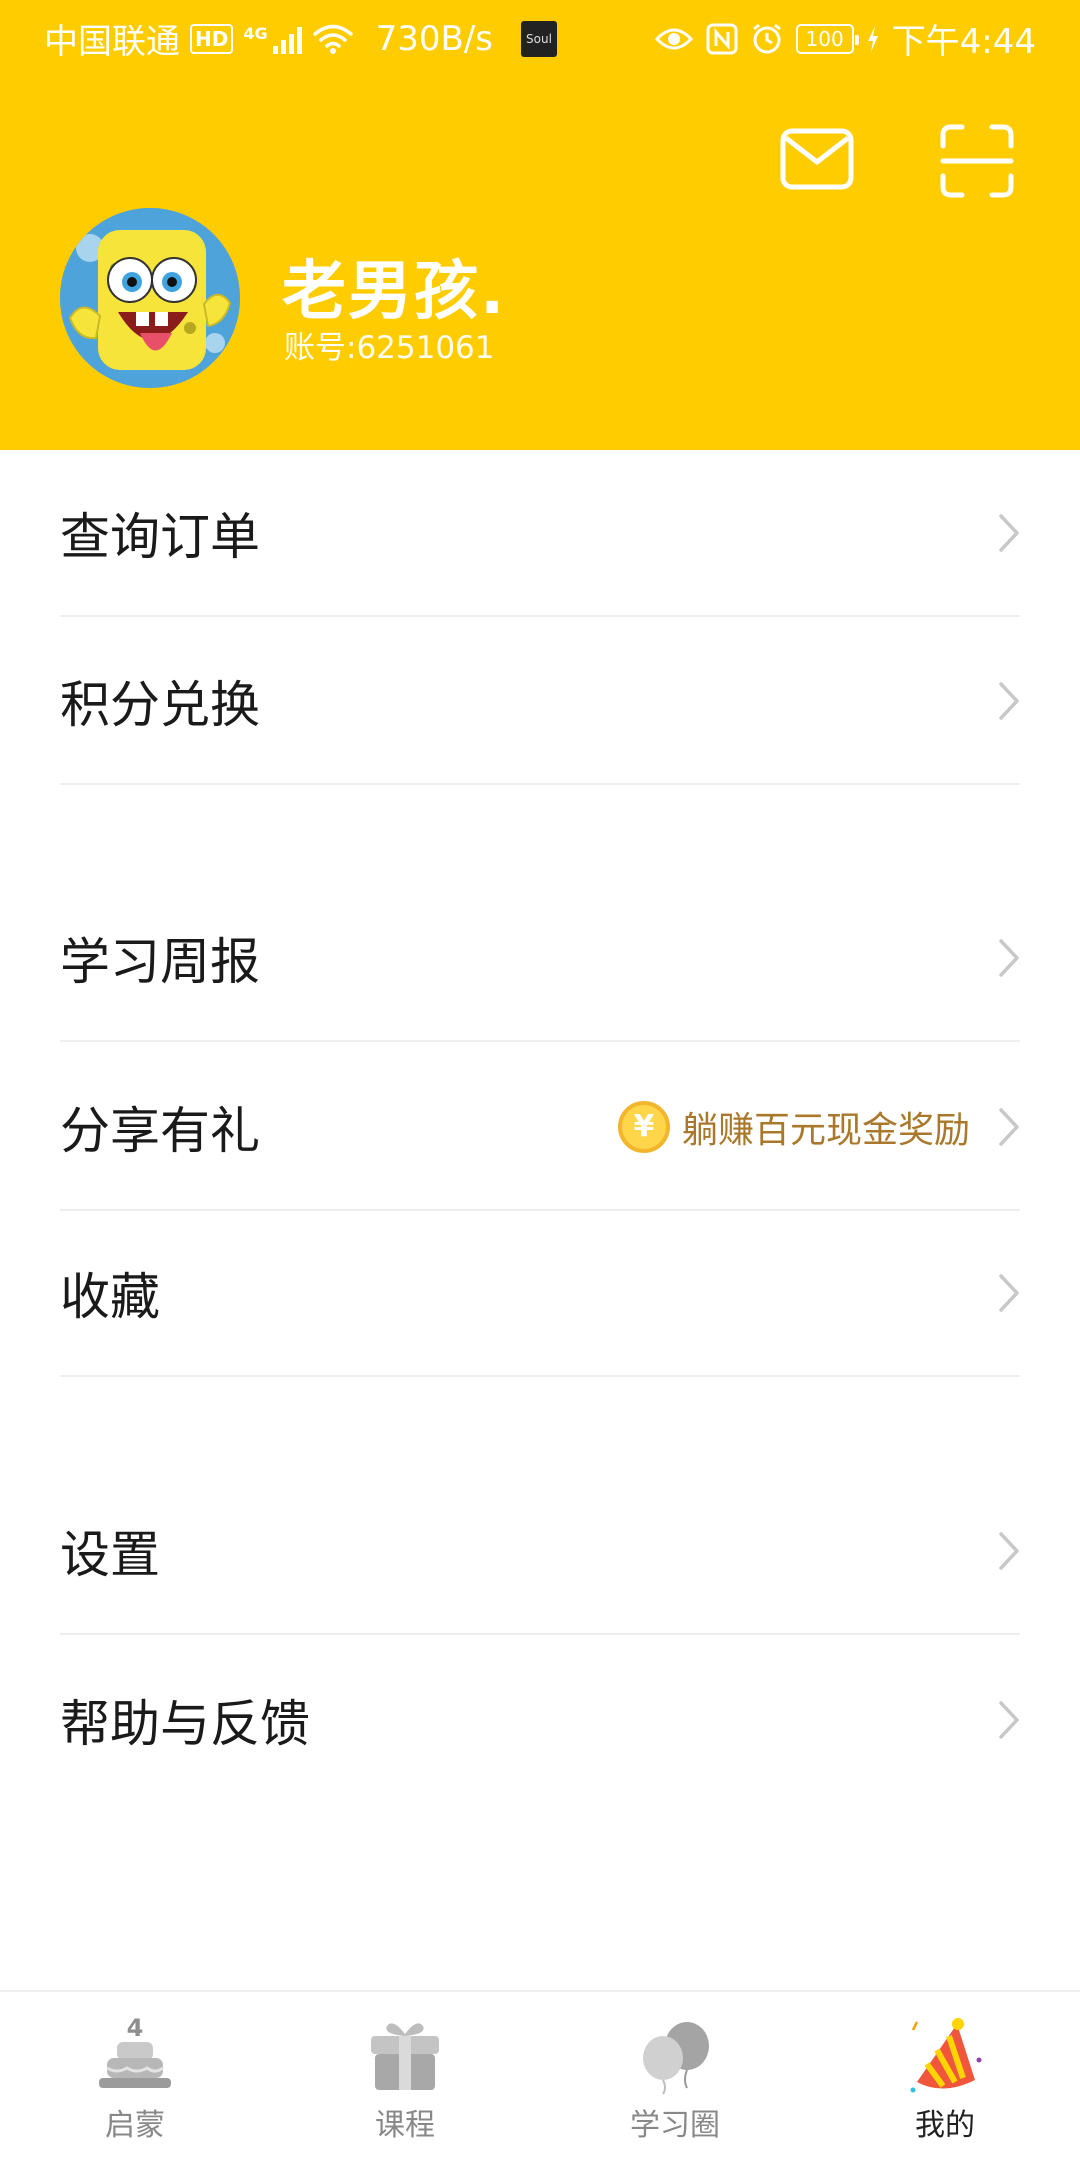  Describe the element at coordinates (405, 2056) in the screenshot. I see `gift-icon` at that location.